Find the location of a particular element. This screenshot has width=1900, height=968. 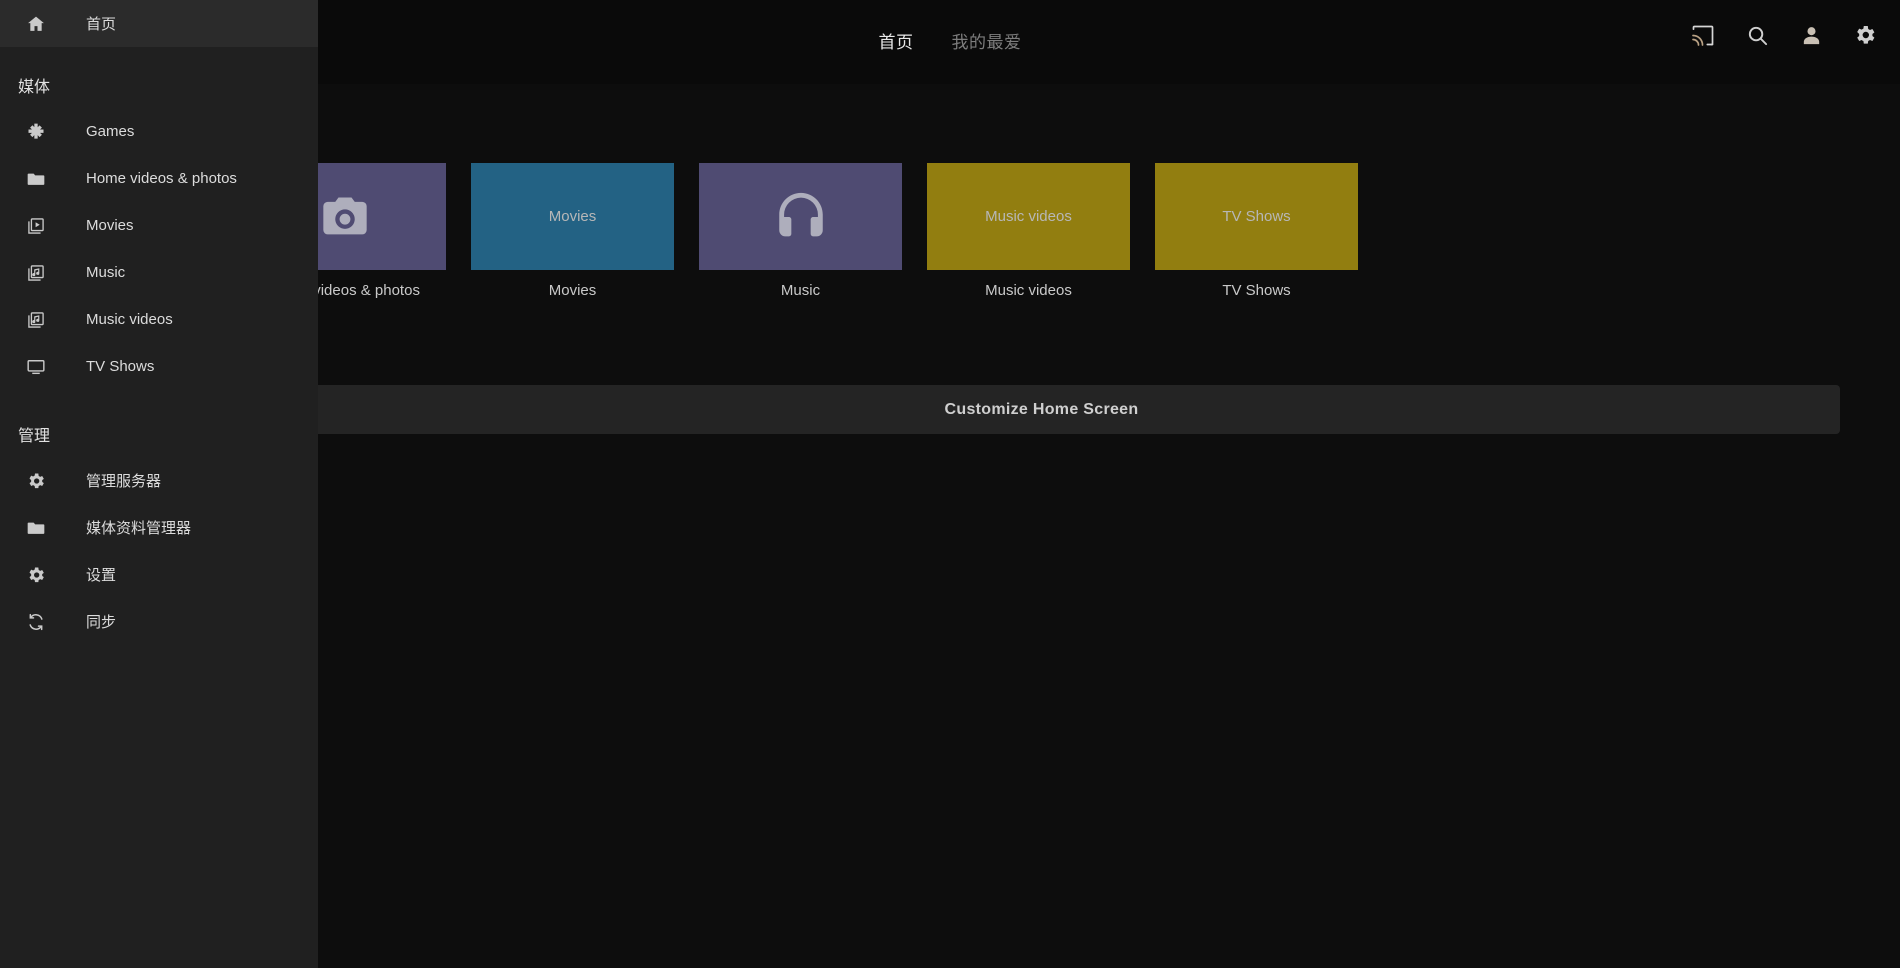

tile-thumb-movies: Movies is located at coordinates (572, 216).